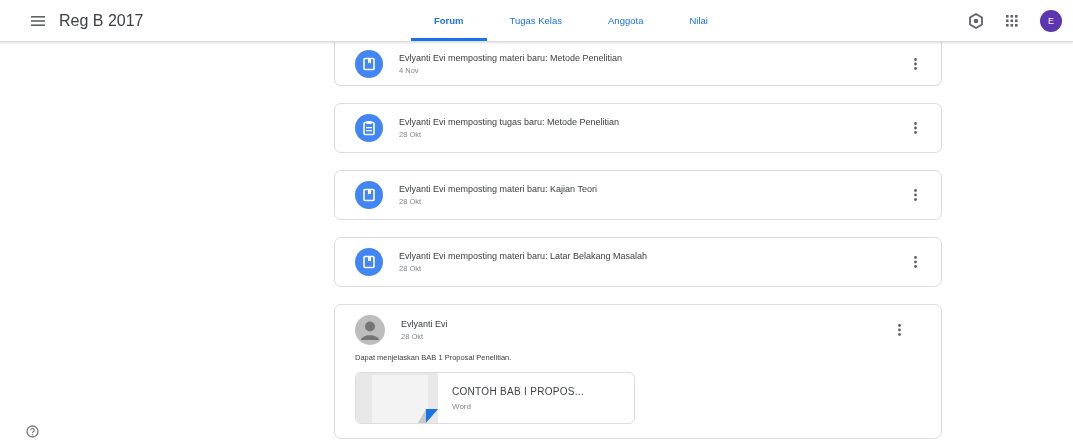 The width and height of the screenshot is (1073, 448). I want to click on attachment-type: Word, so click(462, 406).